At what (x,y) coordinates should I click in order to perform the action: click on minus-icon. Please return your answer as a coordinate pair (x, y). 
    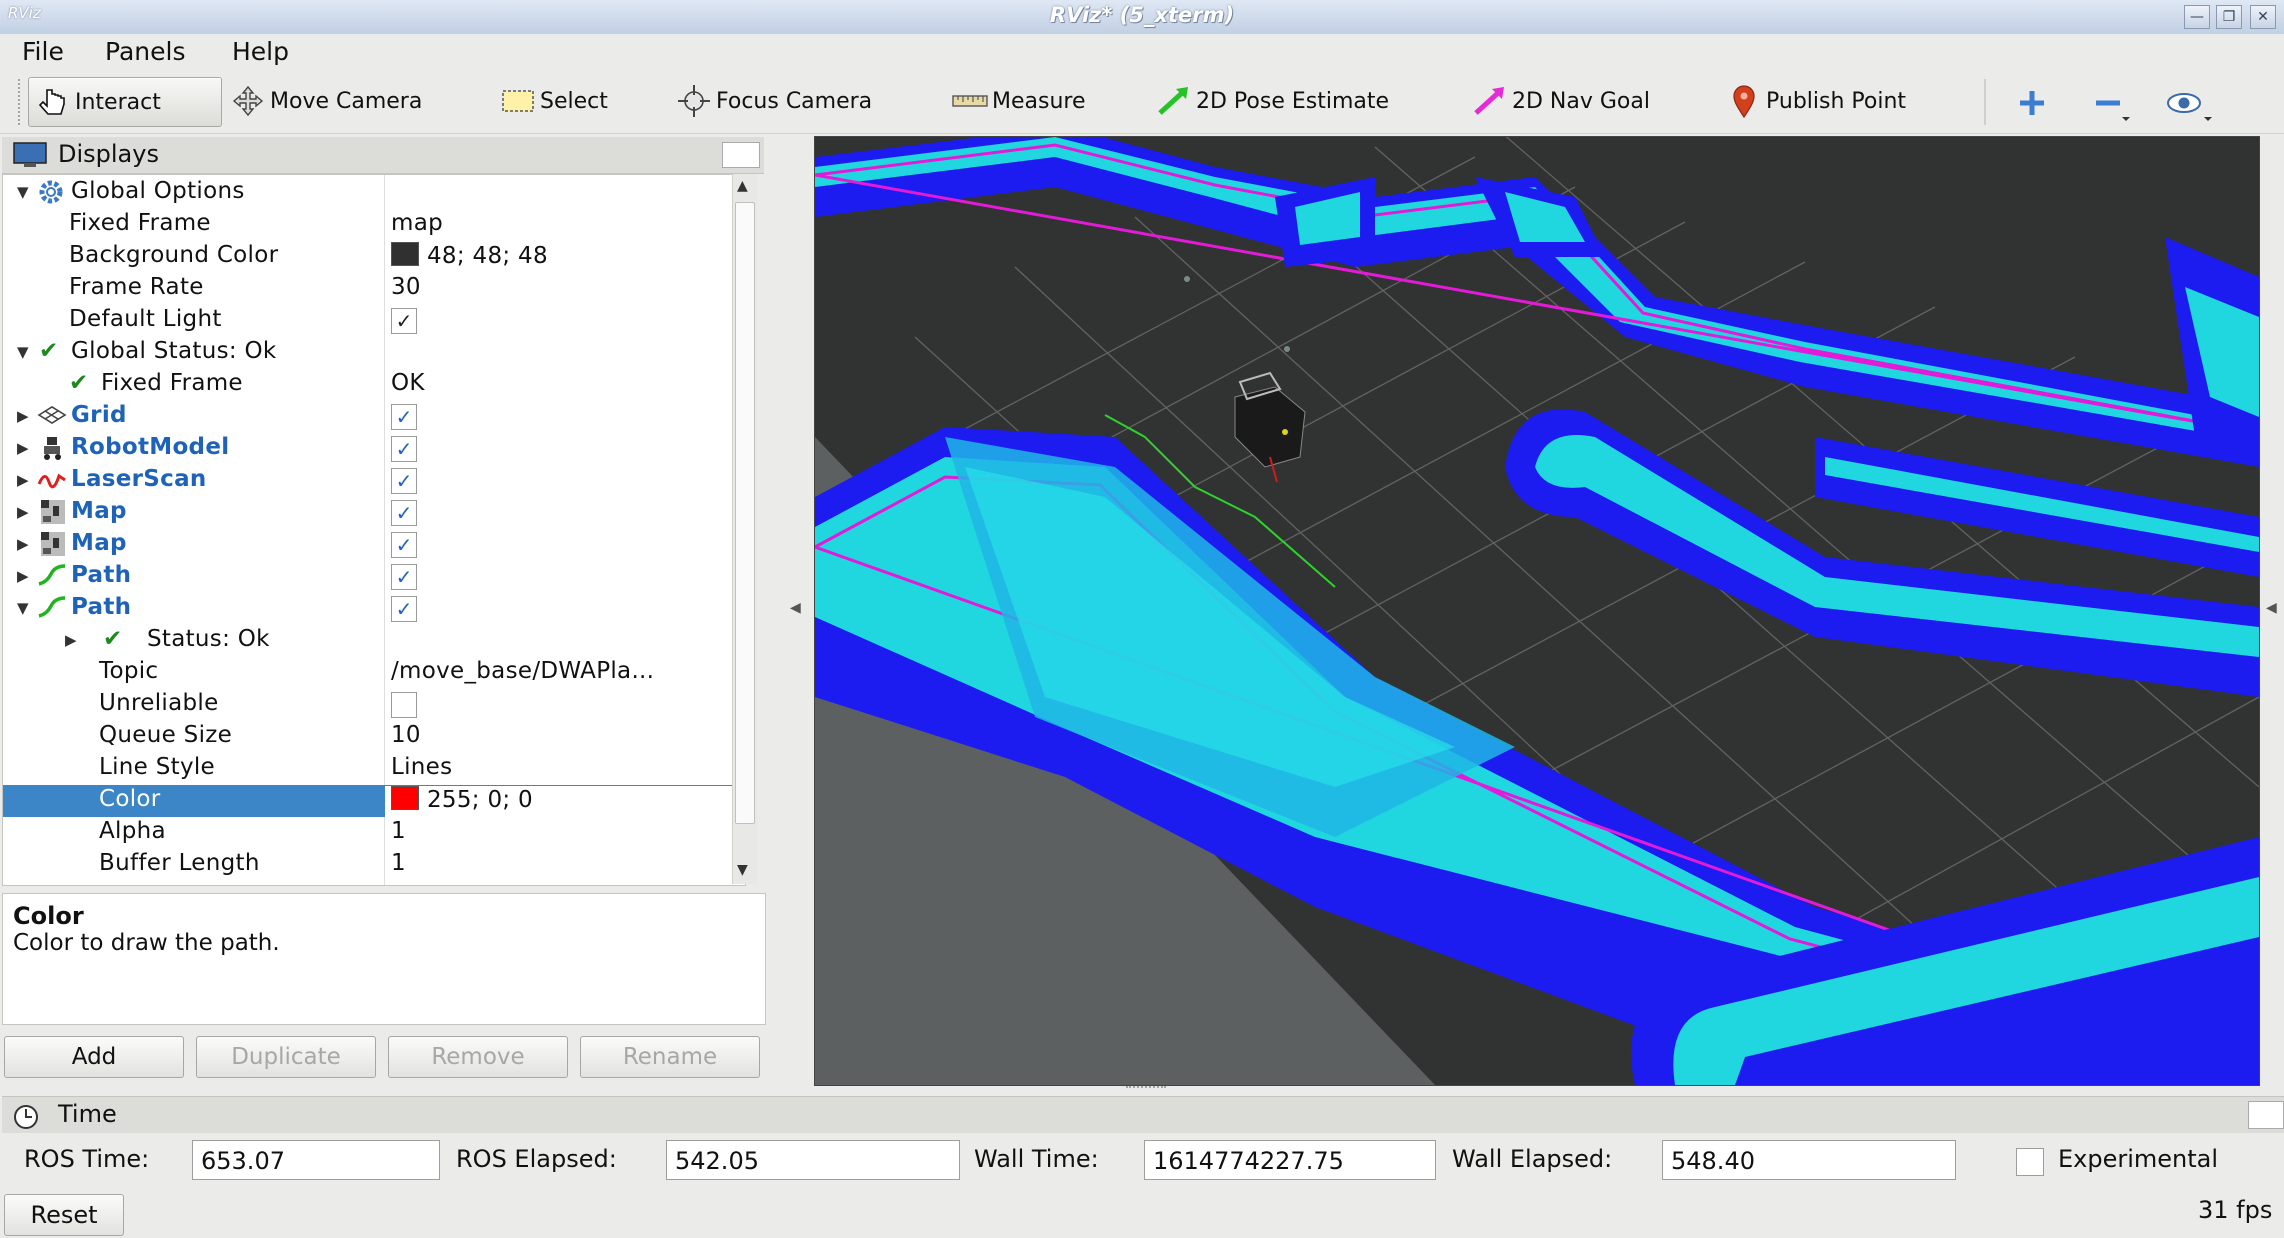
    Looking at the image, I should click on (2112, 105).